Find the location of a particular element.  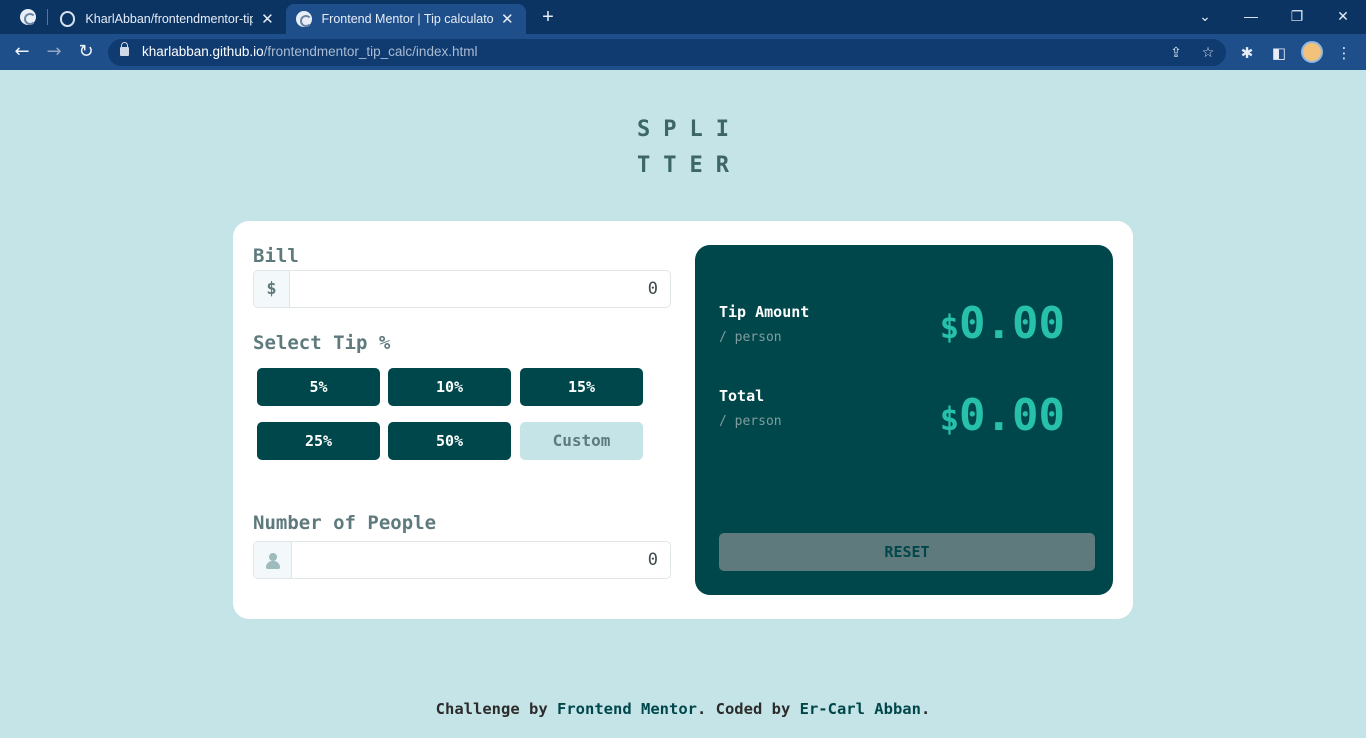

more-menu-icon: ⋮ is located at coordinates (1344, 53).